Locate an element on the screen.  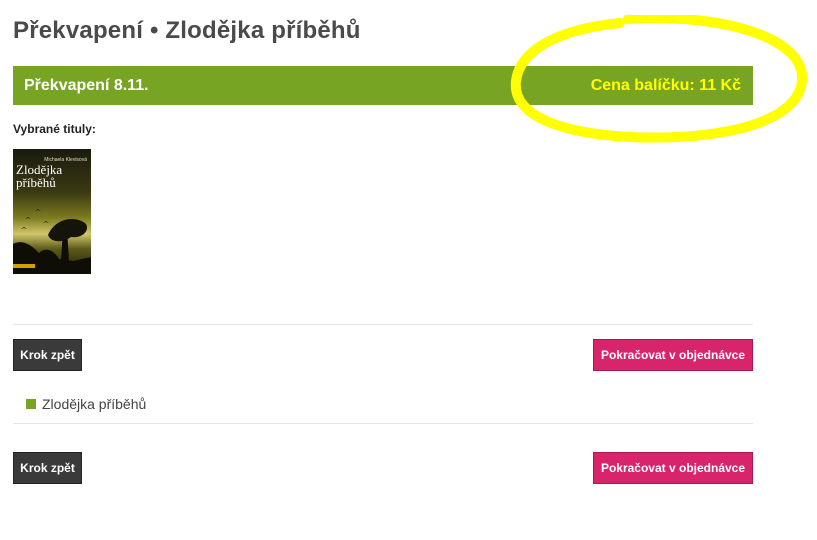
list-item-label: Zlodějka příběhů is located at coordinates (94, 404).